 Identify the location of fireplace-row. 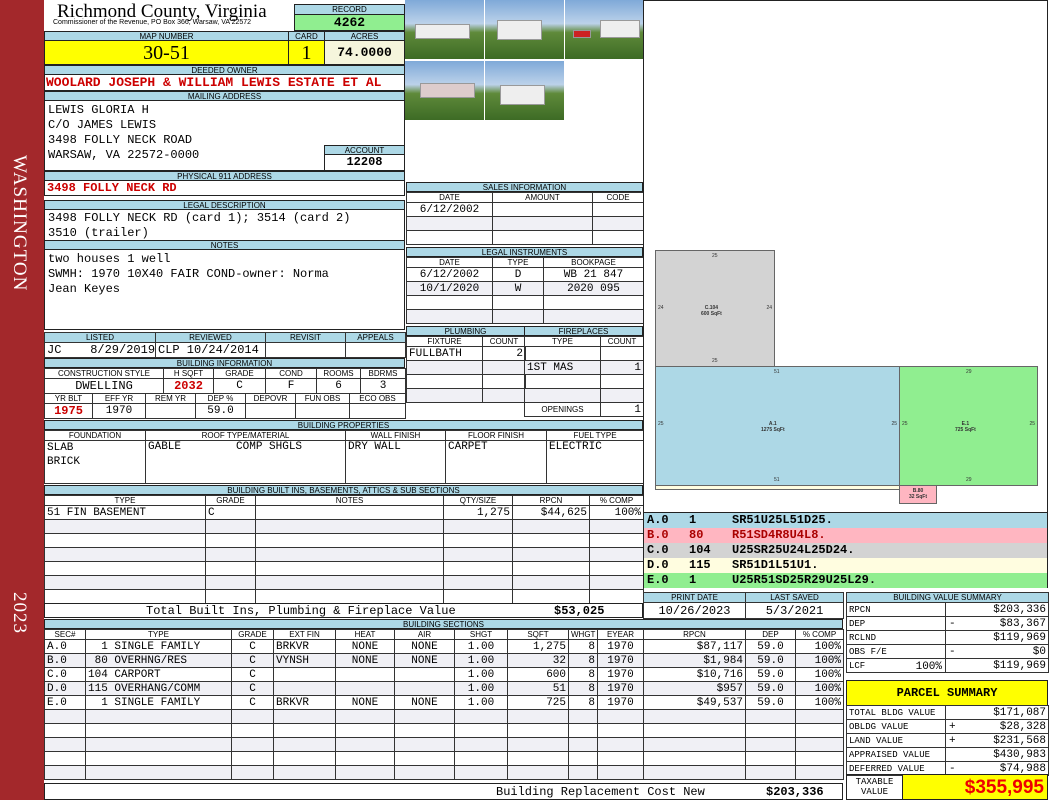
(584, 381).